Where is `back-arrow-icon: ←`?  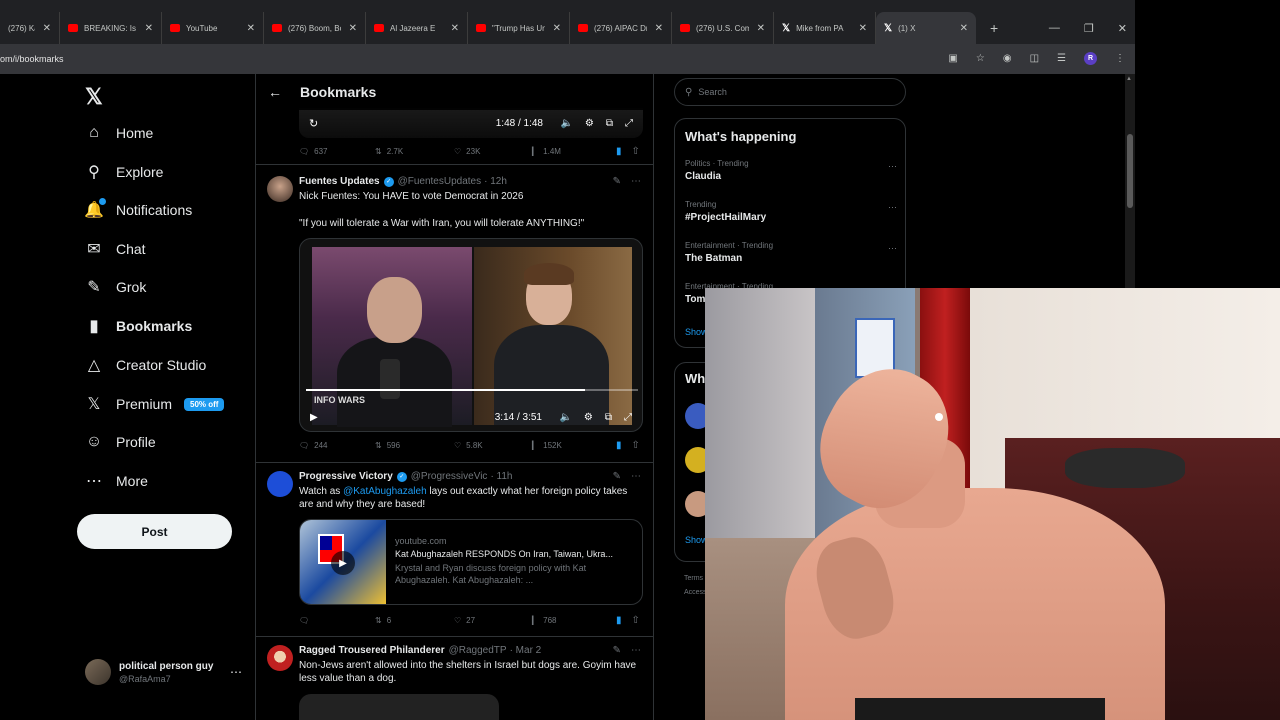 back-arrow-icon: ← is located at coordinates (275, 92).